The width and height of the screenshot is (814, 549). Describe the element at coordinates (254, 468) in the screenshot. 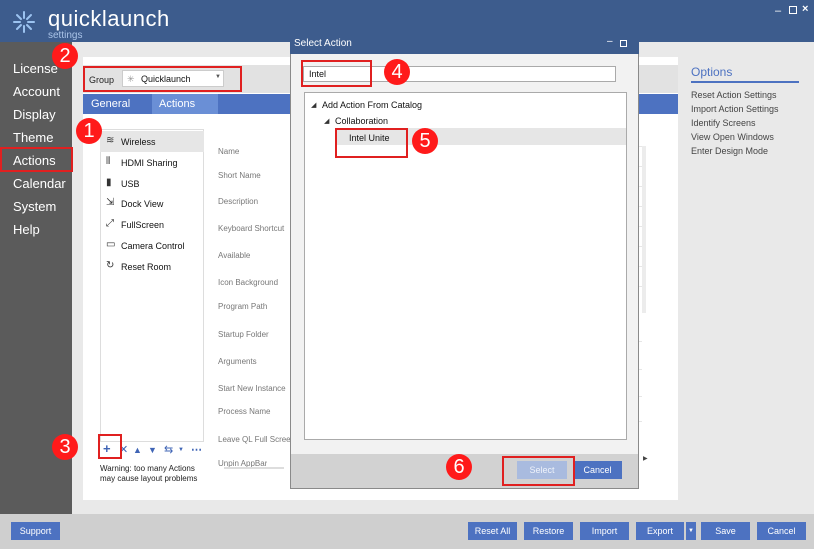

I see `horizontal-scrollbar` at that location.